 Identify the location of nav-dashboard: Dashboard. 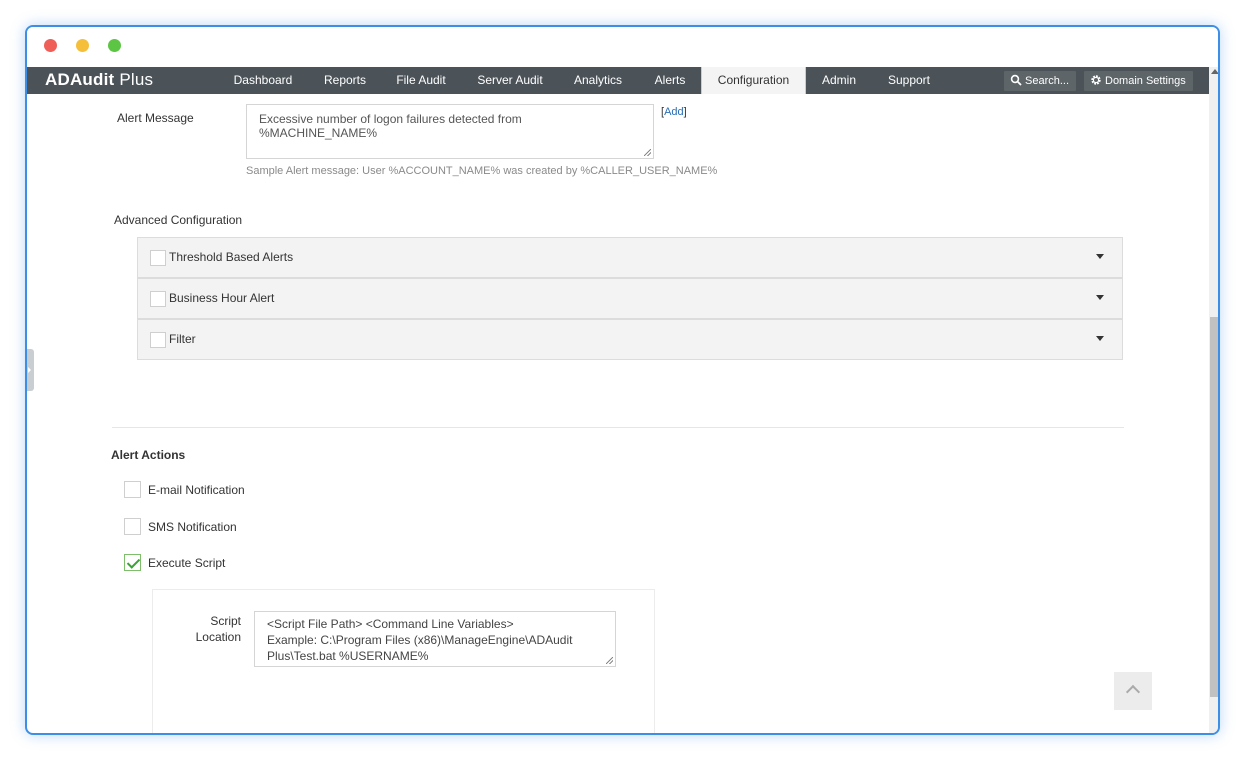
(263, 80).